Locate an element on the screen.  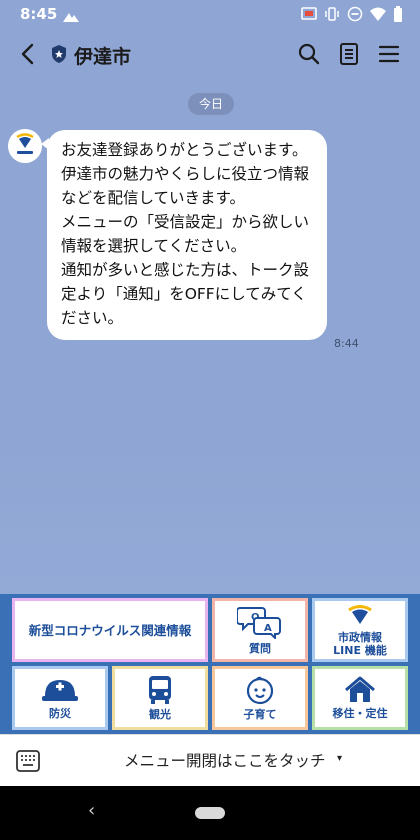
message-timestamp: 8:44 is located at coordinates (346, 343).